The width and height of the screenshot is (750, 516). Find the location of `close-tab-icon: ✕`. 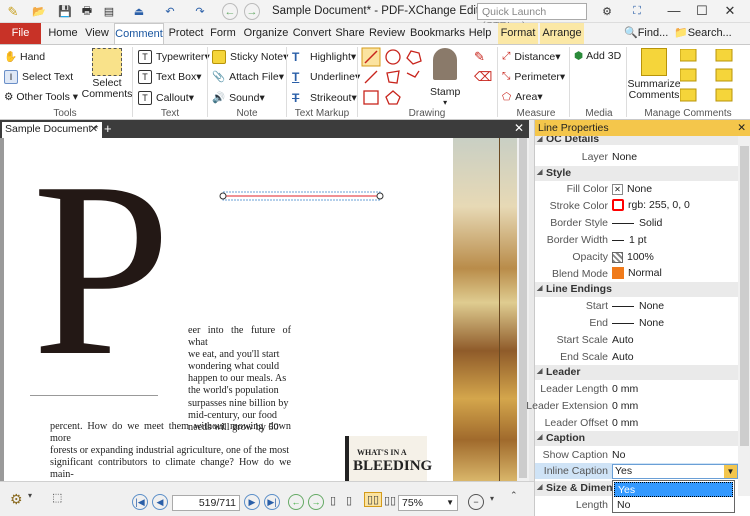

close-tab-icon: ✕ is located at coordinates (94, 129).